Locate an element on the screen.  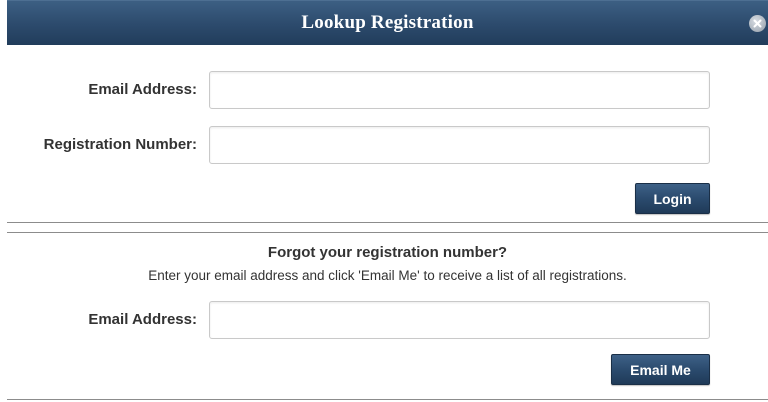
forgot-heading: Forgot your registration number? is located at coordinates (387, 252).